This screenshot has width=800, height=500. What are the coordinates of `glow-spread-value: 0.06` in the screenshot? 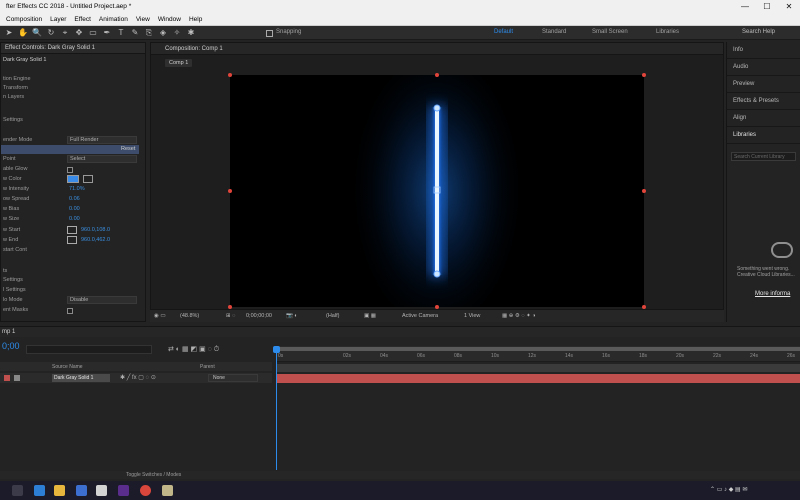 It's located at (74, 199).